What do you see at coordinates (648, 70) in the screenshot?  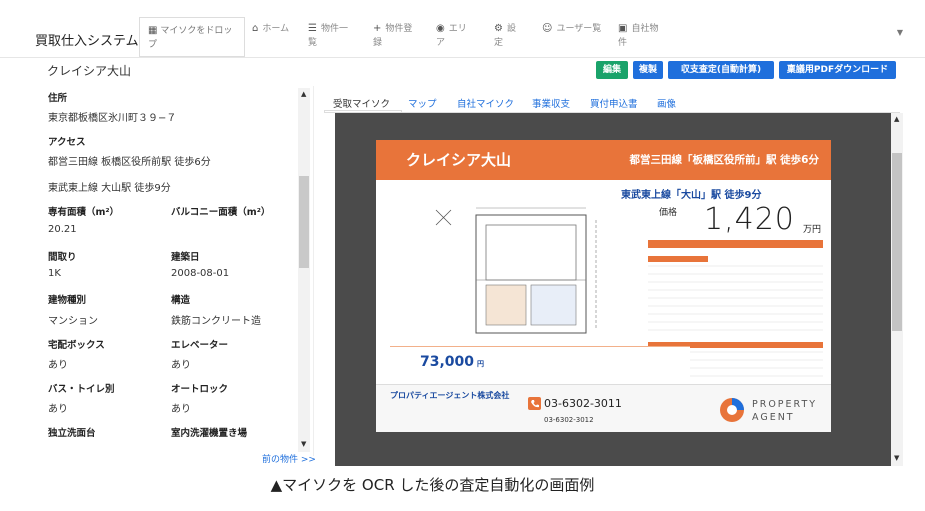 I see `copy-button: 複製` at bounding box center [648, 70].